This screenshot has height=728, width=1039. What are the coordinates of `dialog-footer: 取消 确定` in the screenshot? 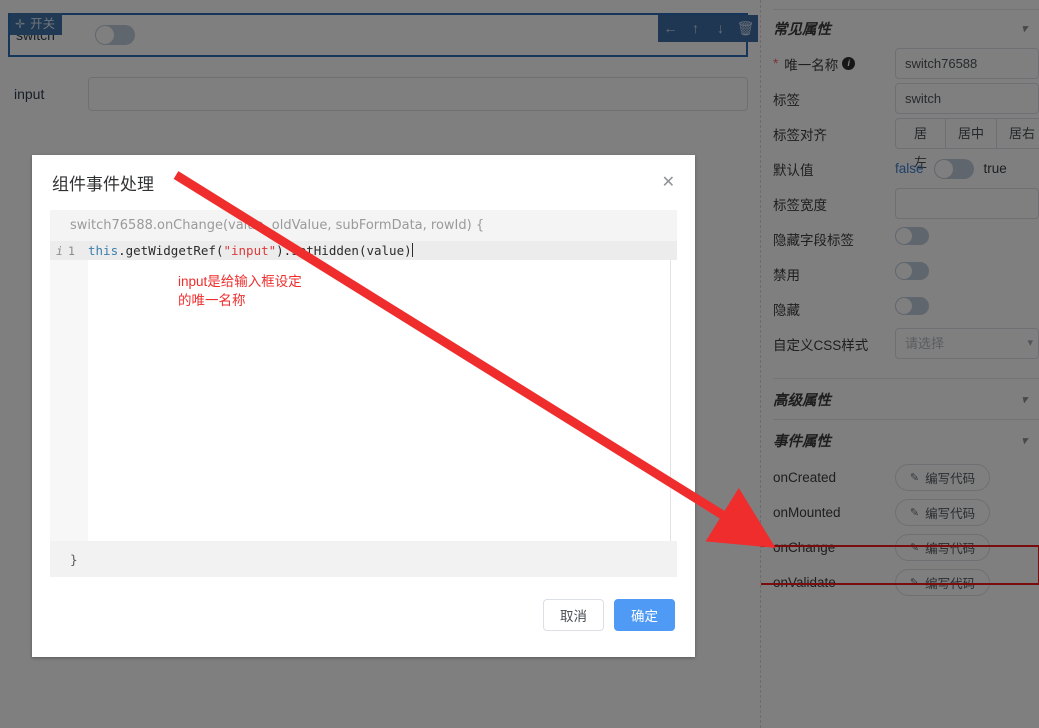 It's located at (363, 621).